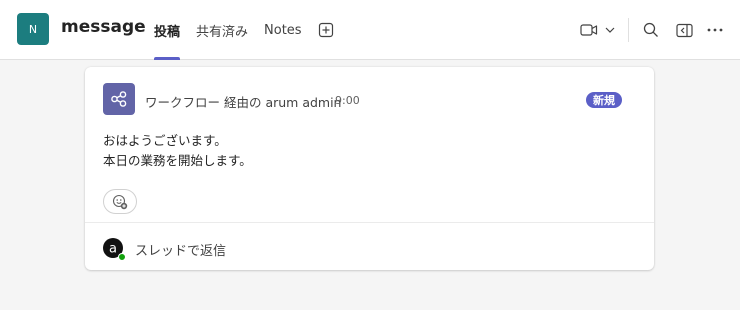  Describe the element at coordinates (628, 30) in the screenshot. I see `header-divider` at that location.